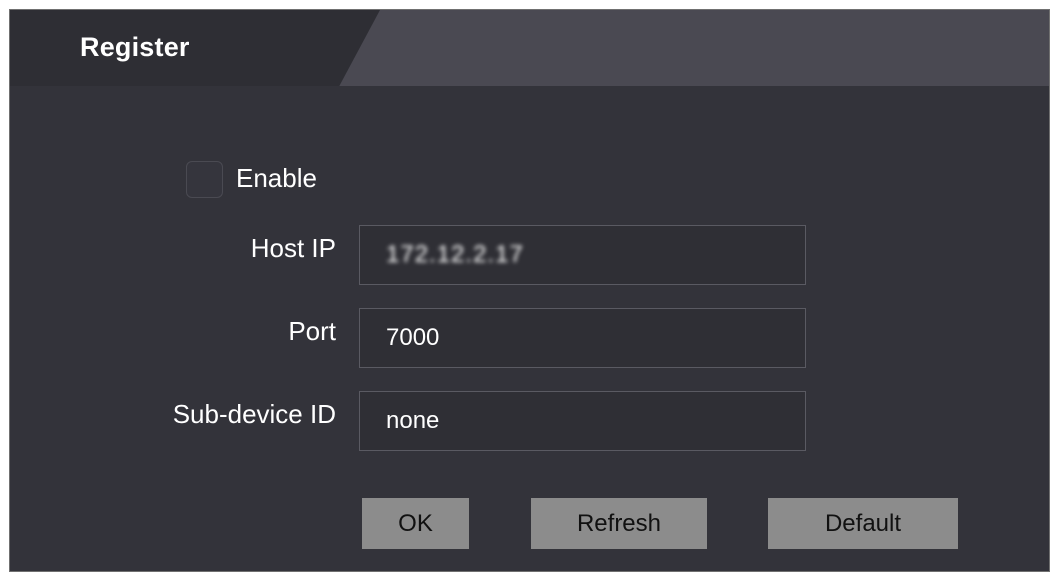 This screenshot has height=581, width=1059. I want to click on enable-checkbox, so click(204, 179).